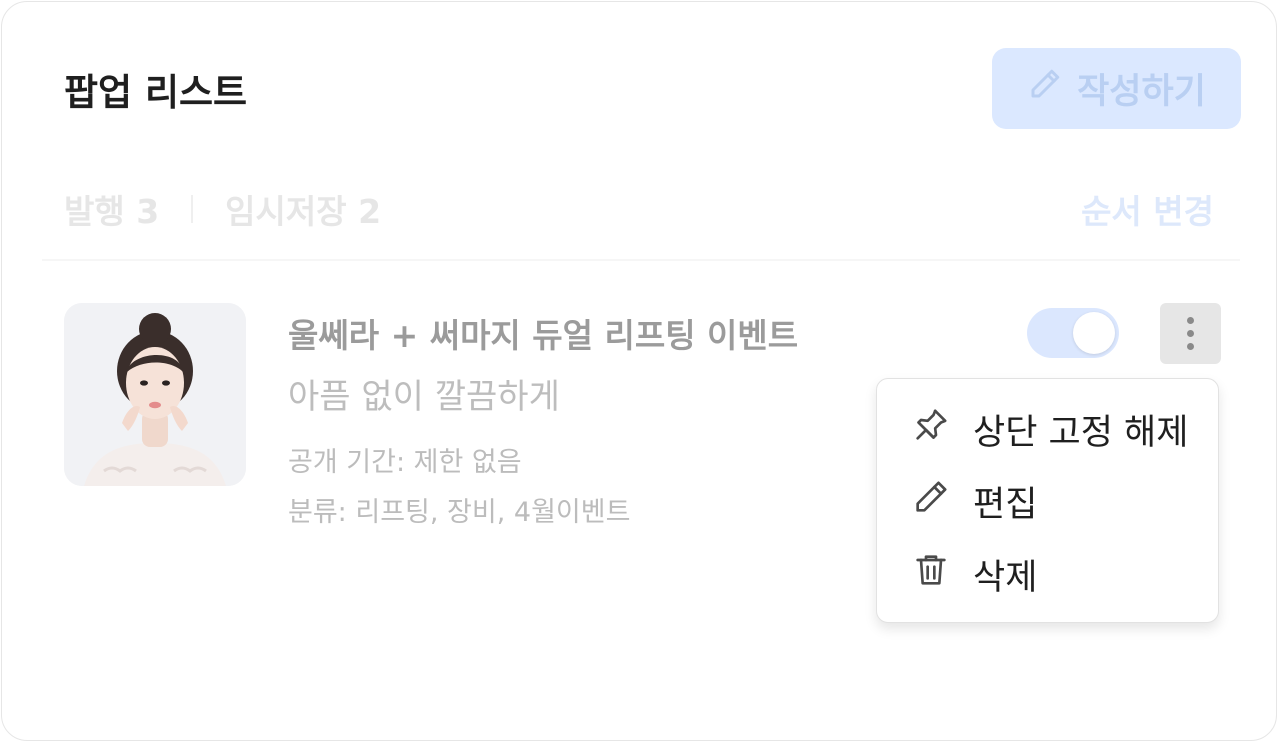  I want to click on popup-subtitle: 아픔 없이 깔끔하게, so click(424, 397).